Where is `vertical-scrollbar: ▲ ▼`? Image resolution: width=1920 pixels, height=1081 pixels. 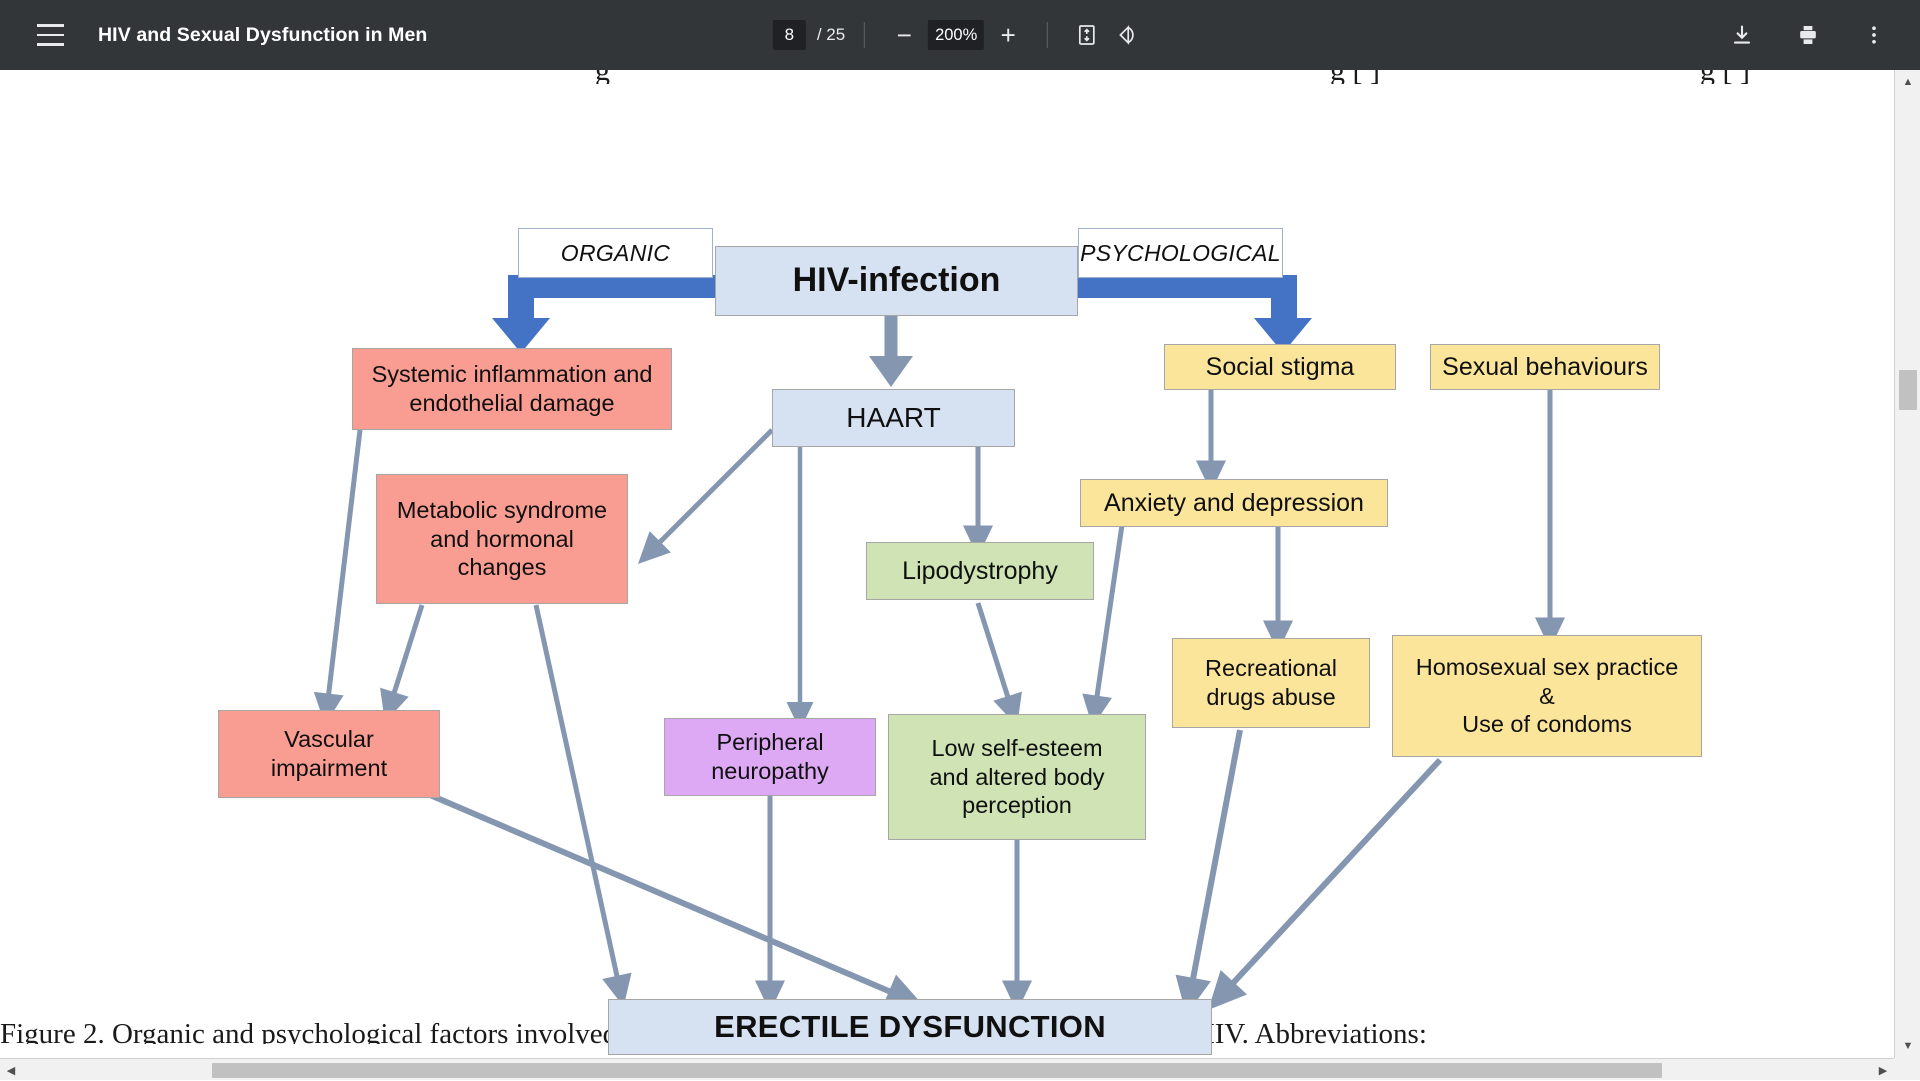 vertical-scrollbar: ▲ ▼ is located at coordinates (1907, 564).